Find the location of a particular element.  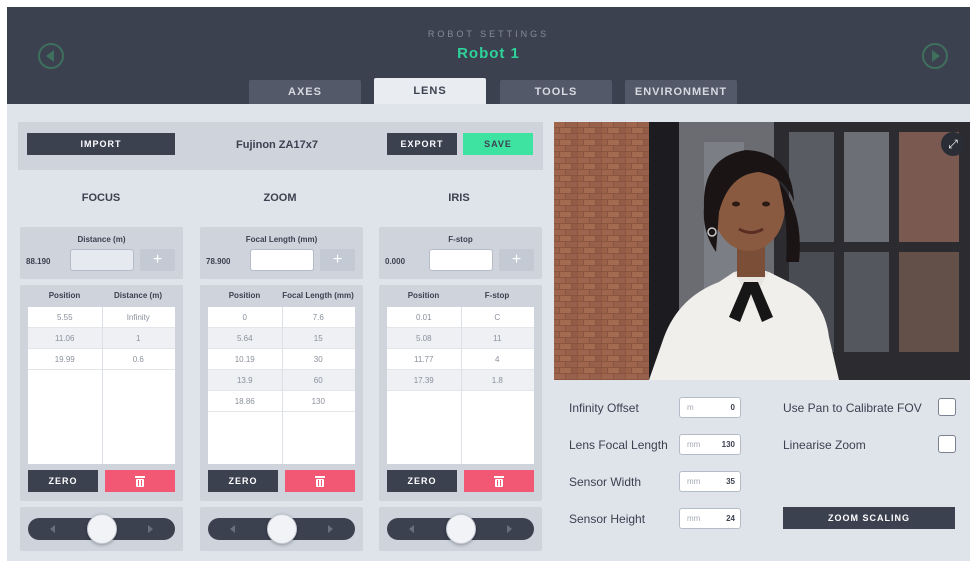

table-cell: 18.86 is located at coordinates (244, 401).